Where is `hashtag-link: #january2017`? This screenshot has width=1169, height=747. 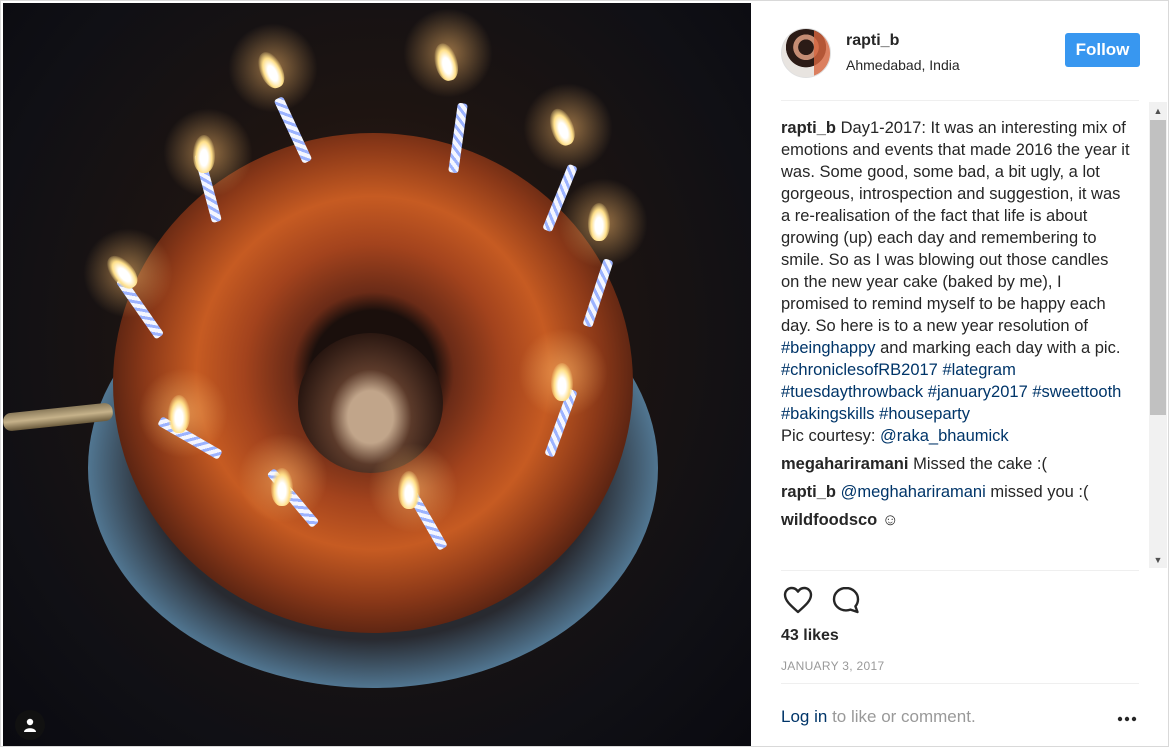
hashtag-link: #january2017 is located at coordinates (978, 392).